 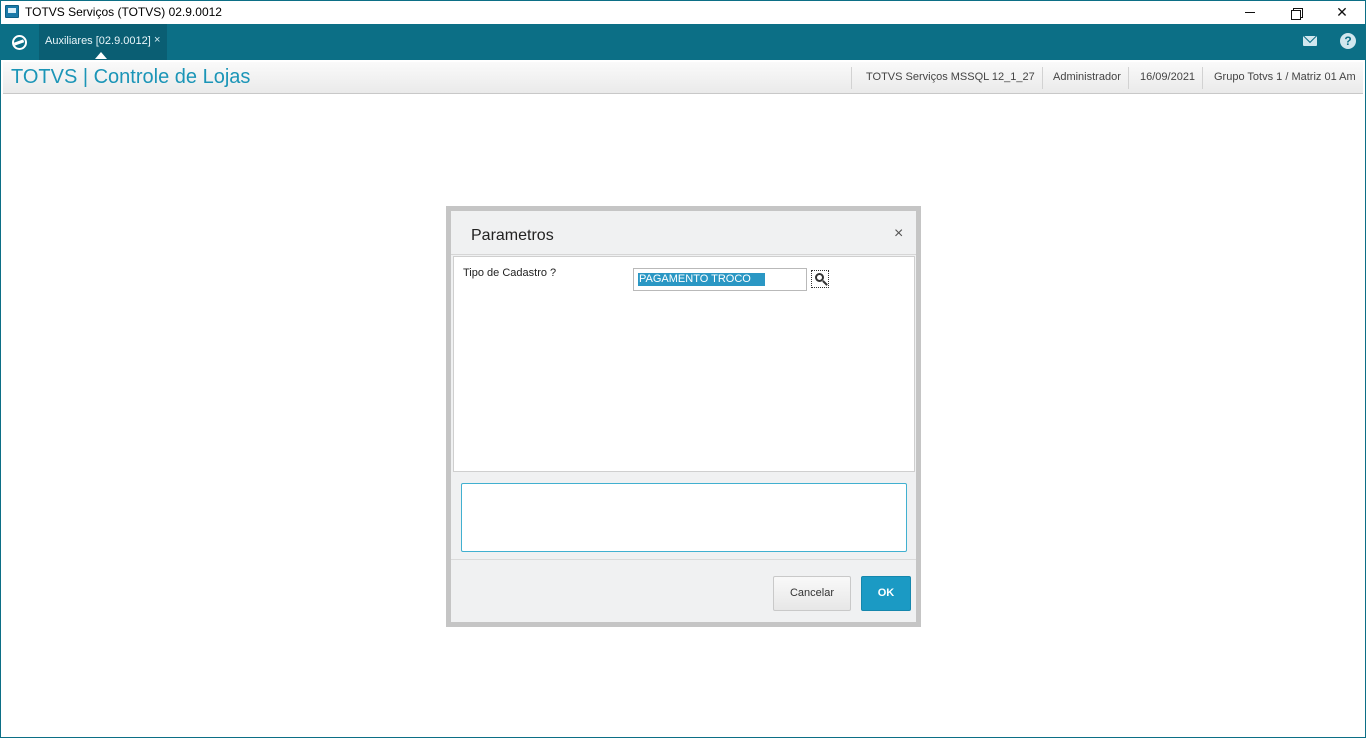 I want to click on tab-label: Auxiliares [02.9.0012], so click(x=98, y=41).